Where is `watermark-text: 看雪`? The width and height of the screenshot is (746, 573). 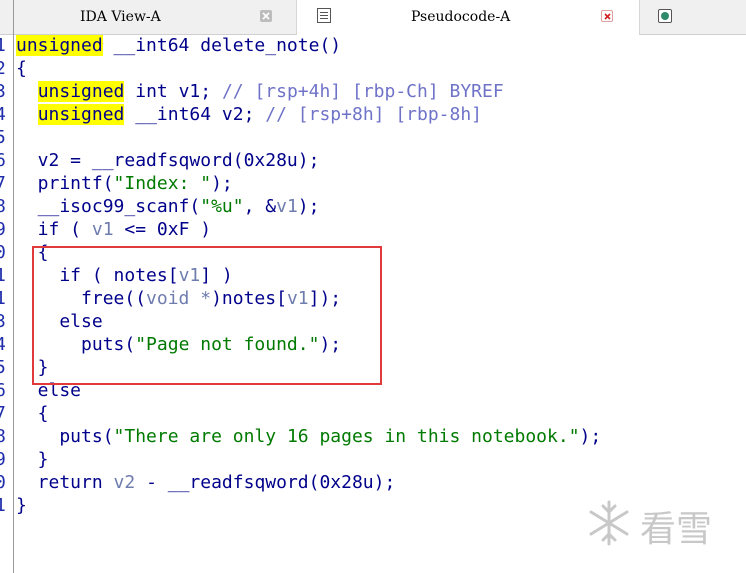 watermark-text: 看雪 is located at coordinates (676, 529).